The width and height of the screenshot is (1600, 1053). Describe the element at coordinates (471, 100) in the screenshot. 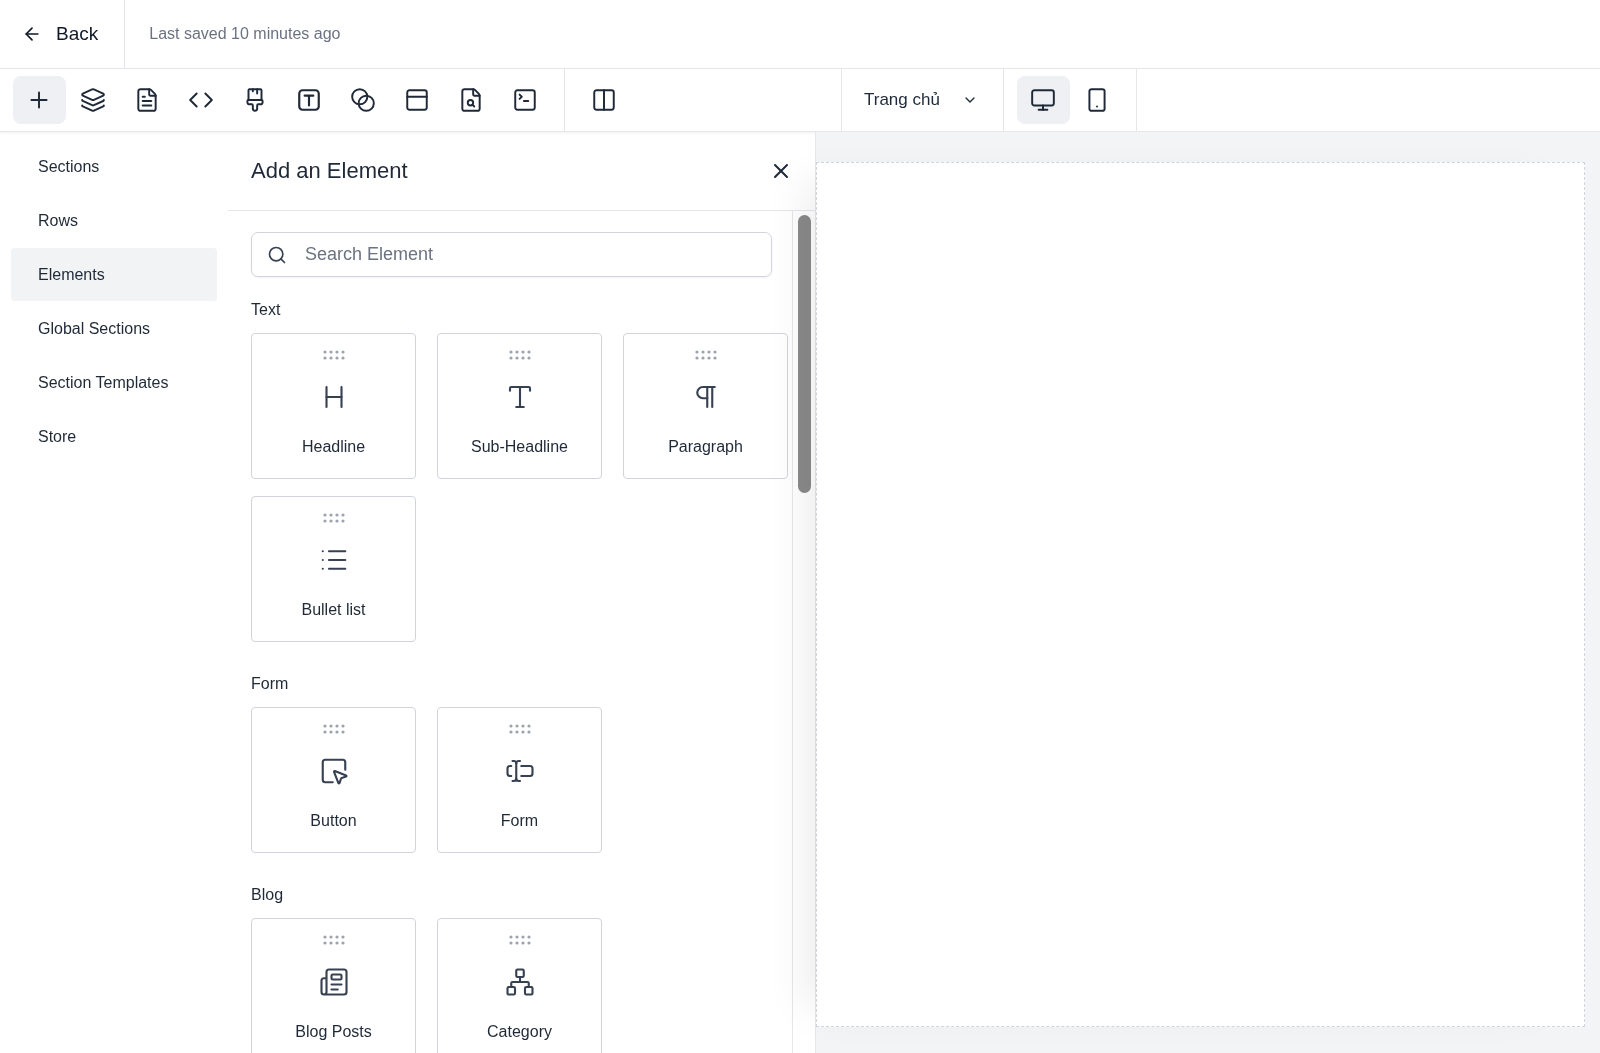

I see `search-page-icon` at that location.